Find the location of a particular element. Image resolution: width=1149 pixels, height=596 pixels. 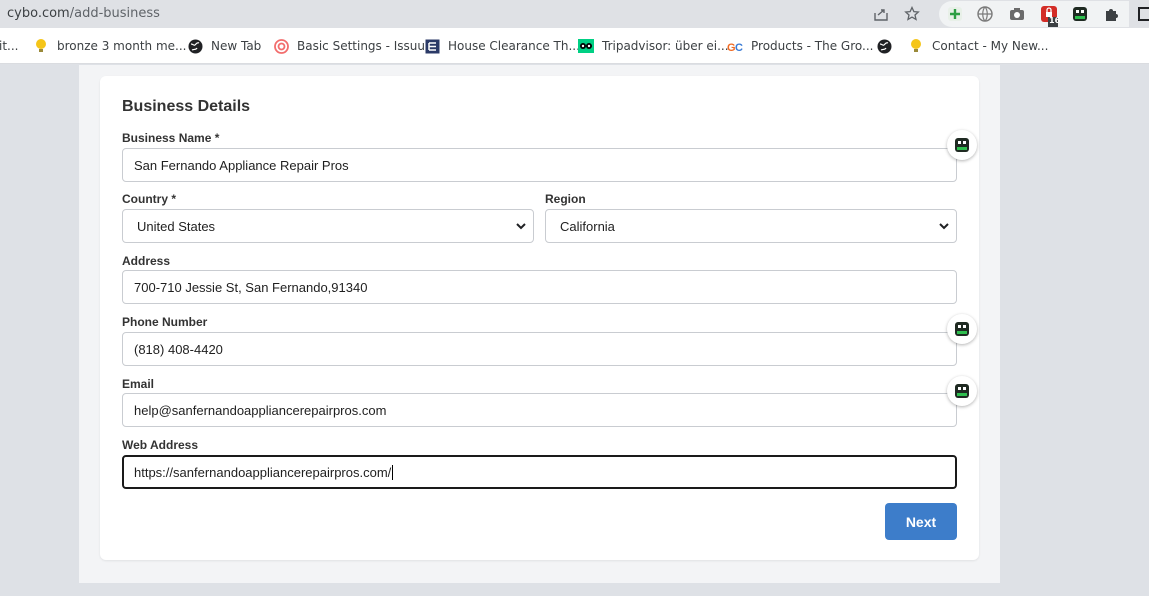

lastpass-icon: 16 is located at coordinates (1050, 16).